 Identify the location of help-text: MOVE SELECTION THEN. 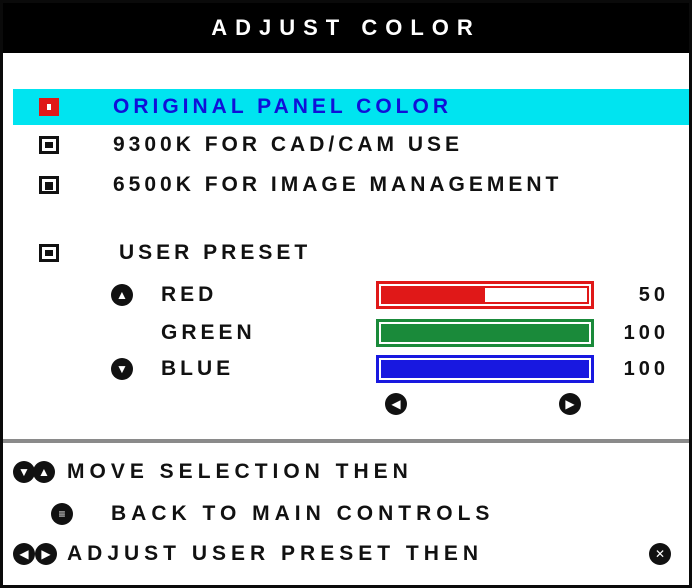
(240, 471).